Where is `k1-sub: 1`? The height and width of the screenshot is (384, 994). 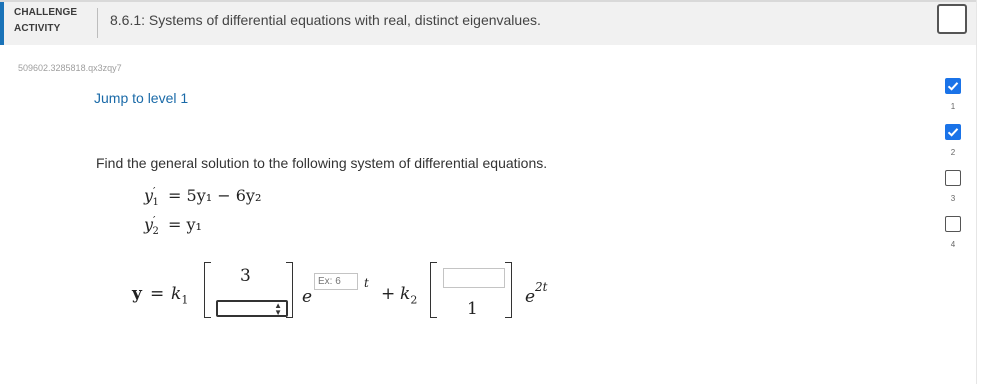
k1-sub: 1 is located at coordinates (185, 300).